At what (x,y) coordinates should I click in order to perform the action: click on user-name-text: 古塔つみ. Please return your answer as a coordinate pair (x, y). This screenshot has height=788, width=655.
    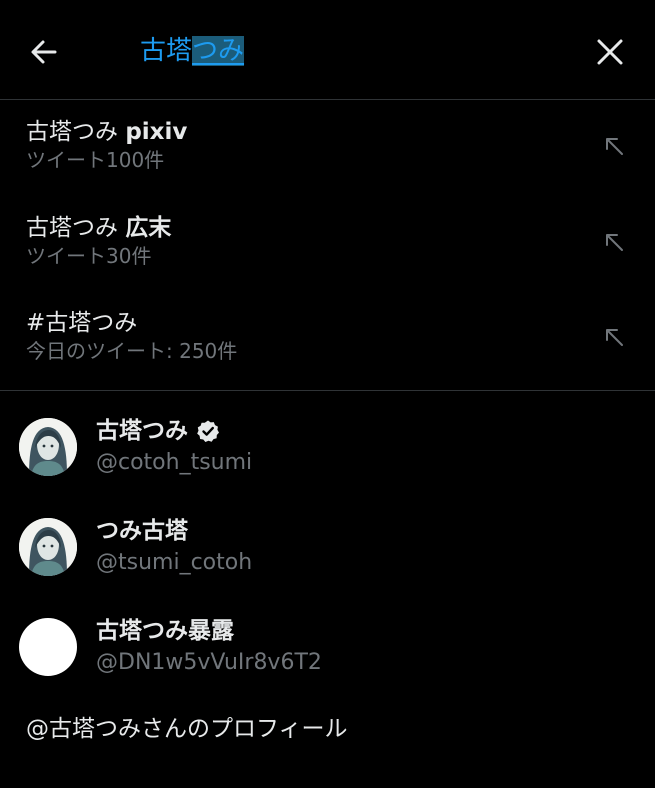
    Looking at the image, I should click on (142, 431).